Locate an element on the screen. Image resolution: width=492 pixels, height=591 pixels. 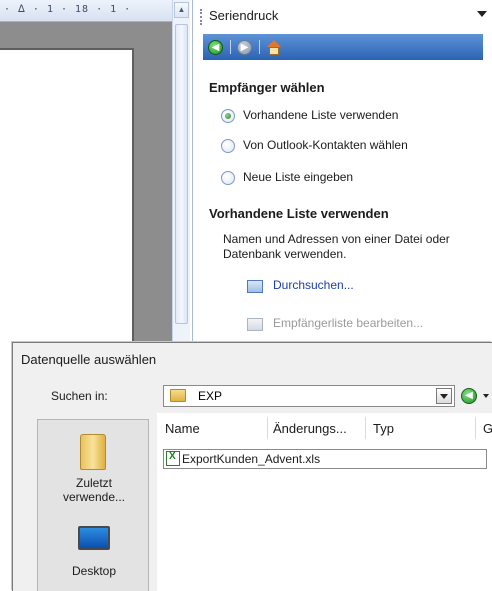
edit-list-icon is located at coordinates (255, 324).